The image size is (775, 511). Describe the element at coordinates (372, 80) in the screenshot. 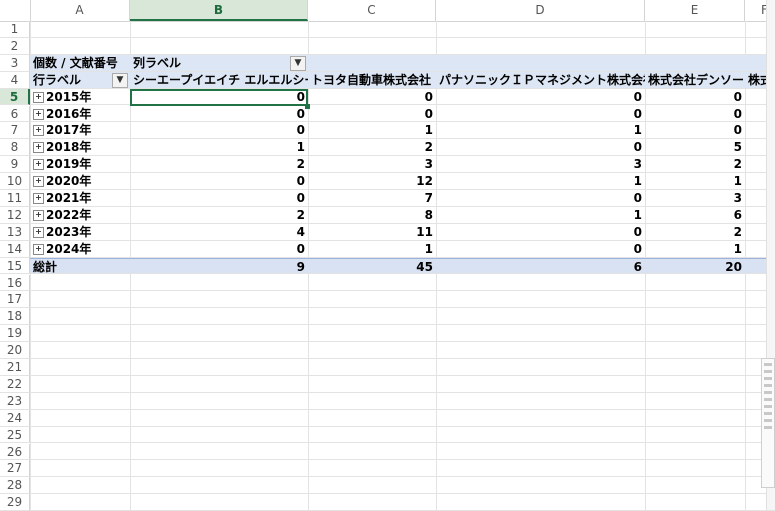

I see `pivot-company-header: トヨタ自動車株式会社` at that location.